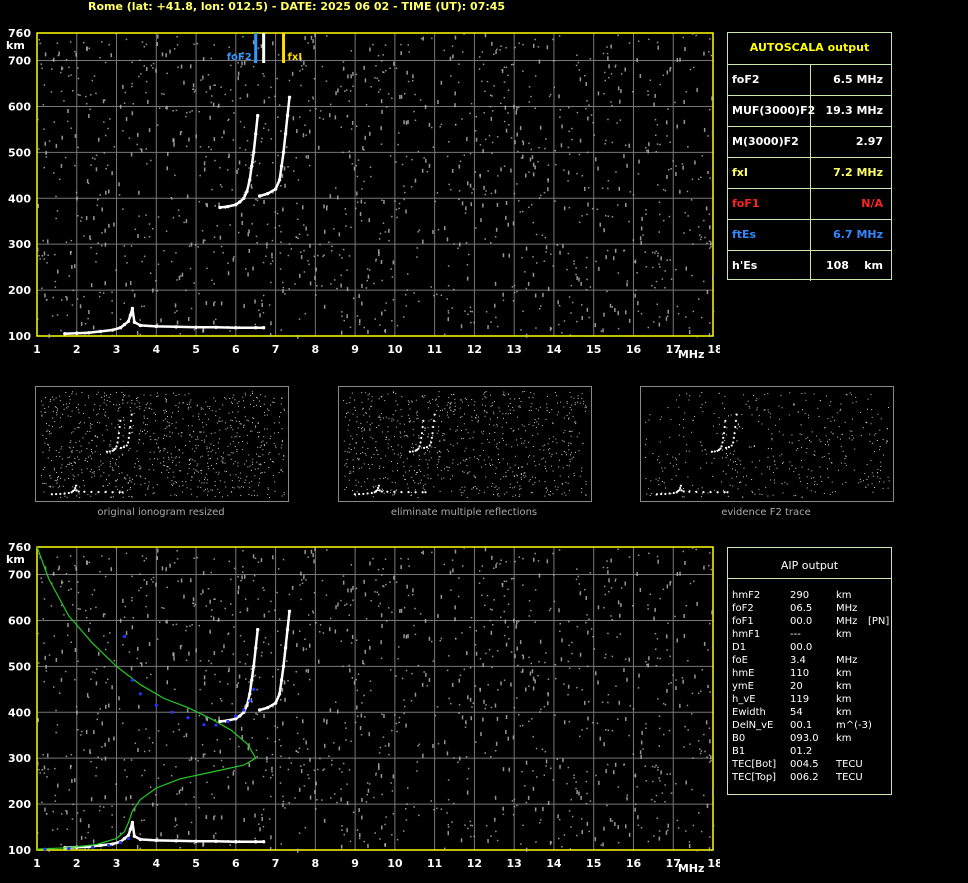 This screenshot has height=883, width=968. I want to click on y-tick-label: 100, so click(19, 336).